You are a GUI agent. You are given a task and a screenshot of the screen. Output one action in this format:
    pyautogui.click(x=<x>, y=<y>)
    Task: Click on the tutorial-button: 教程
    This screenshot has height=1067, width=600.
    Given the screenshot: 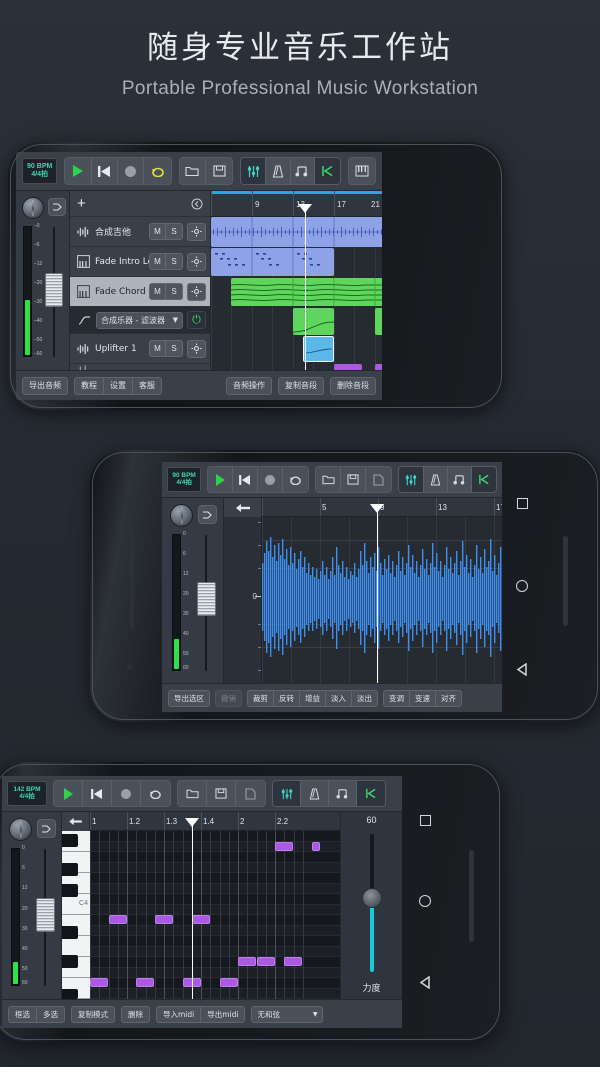 What is the action you would take?
    pyautogui.click(x=88, y=385)
    